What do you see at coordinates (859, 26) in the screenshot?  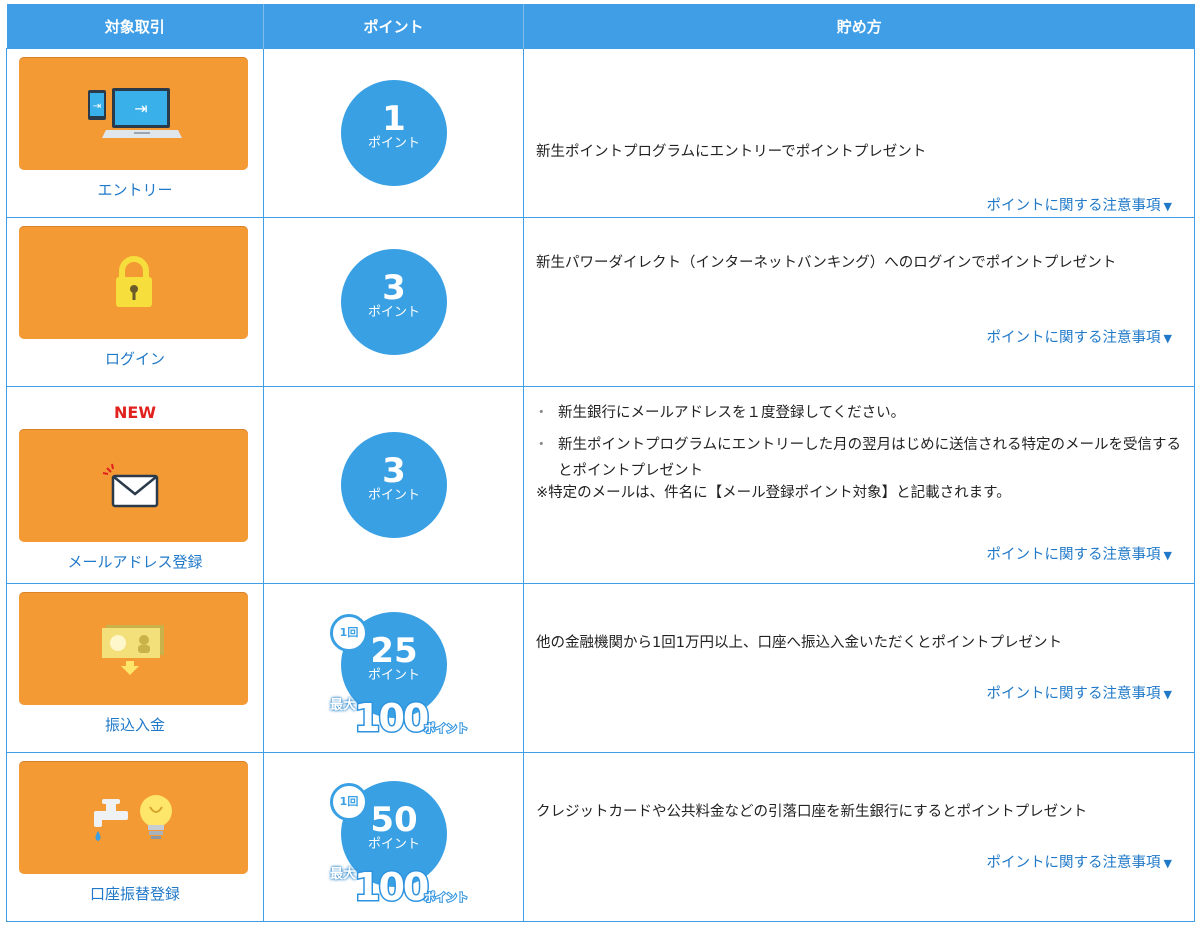 I see `header-how-to-earn: 貯め方` at bounding box center [859, 26].